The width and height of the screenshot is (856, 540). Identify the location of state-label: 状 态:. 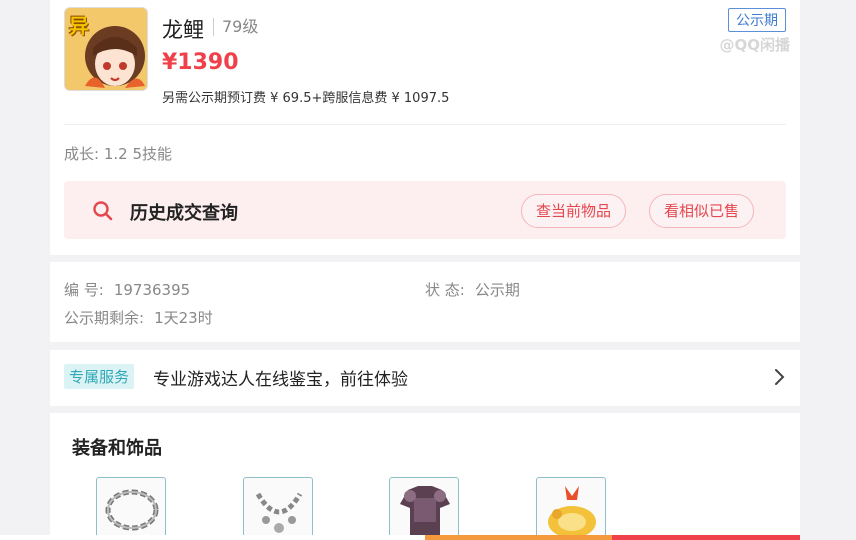
(445, 290).